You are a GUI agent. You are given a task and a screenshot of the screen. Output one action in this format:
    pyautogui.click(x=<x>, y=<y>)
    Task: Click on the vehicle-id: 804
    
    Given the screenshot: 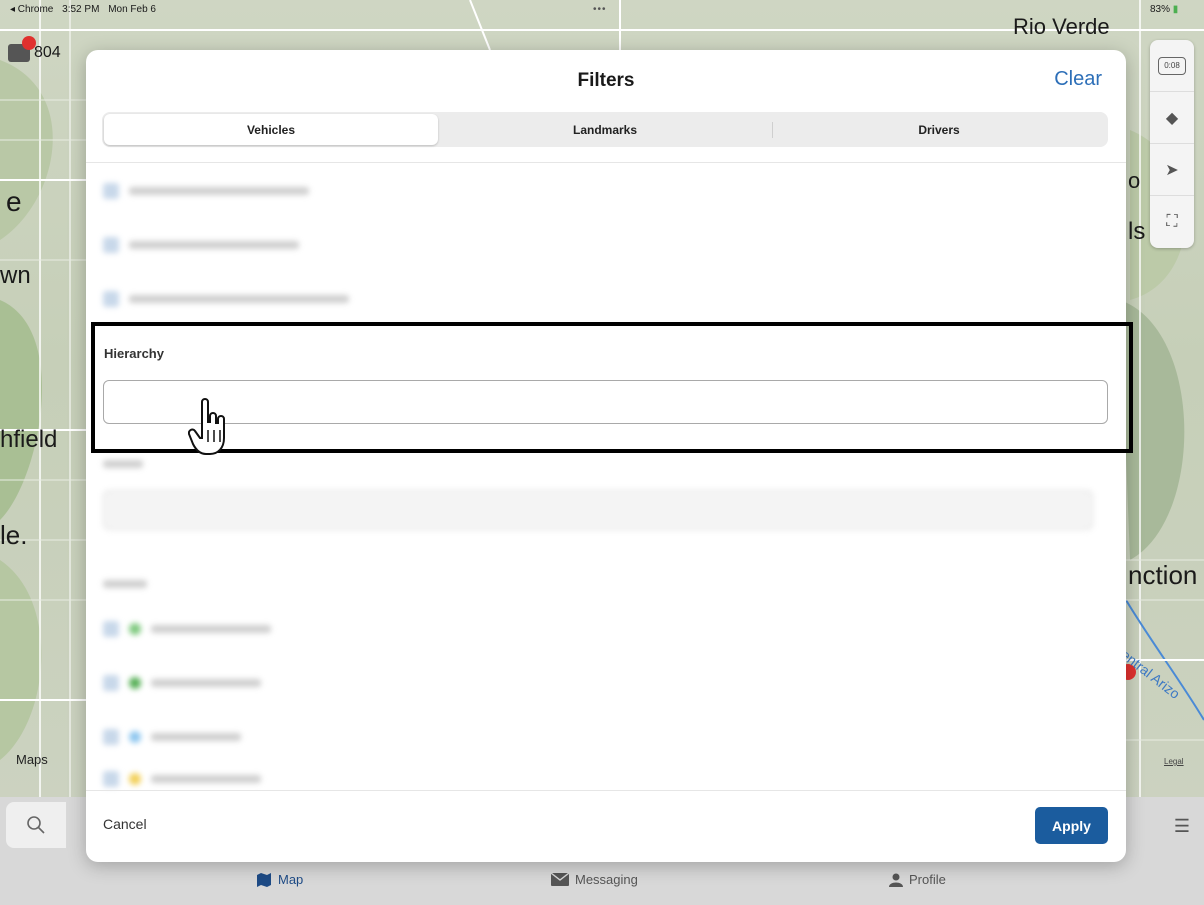 What is the action you would take?
    pyautogui.click(x=47, y=52)
    